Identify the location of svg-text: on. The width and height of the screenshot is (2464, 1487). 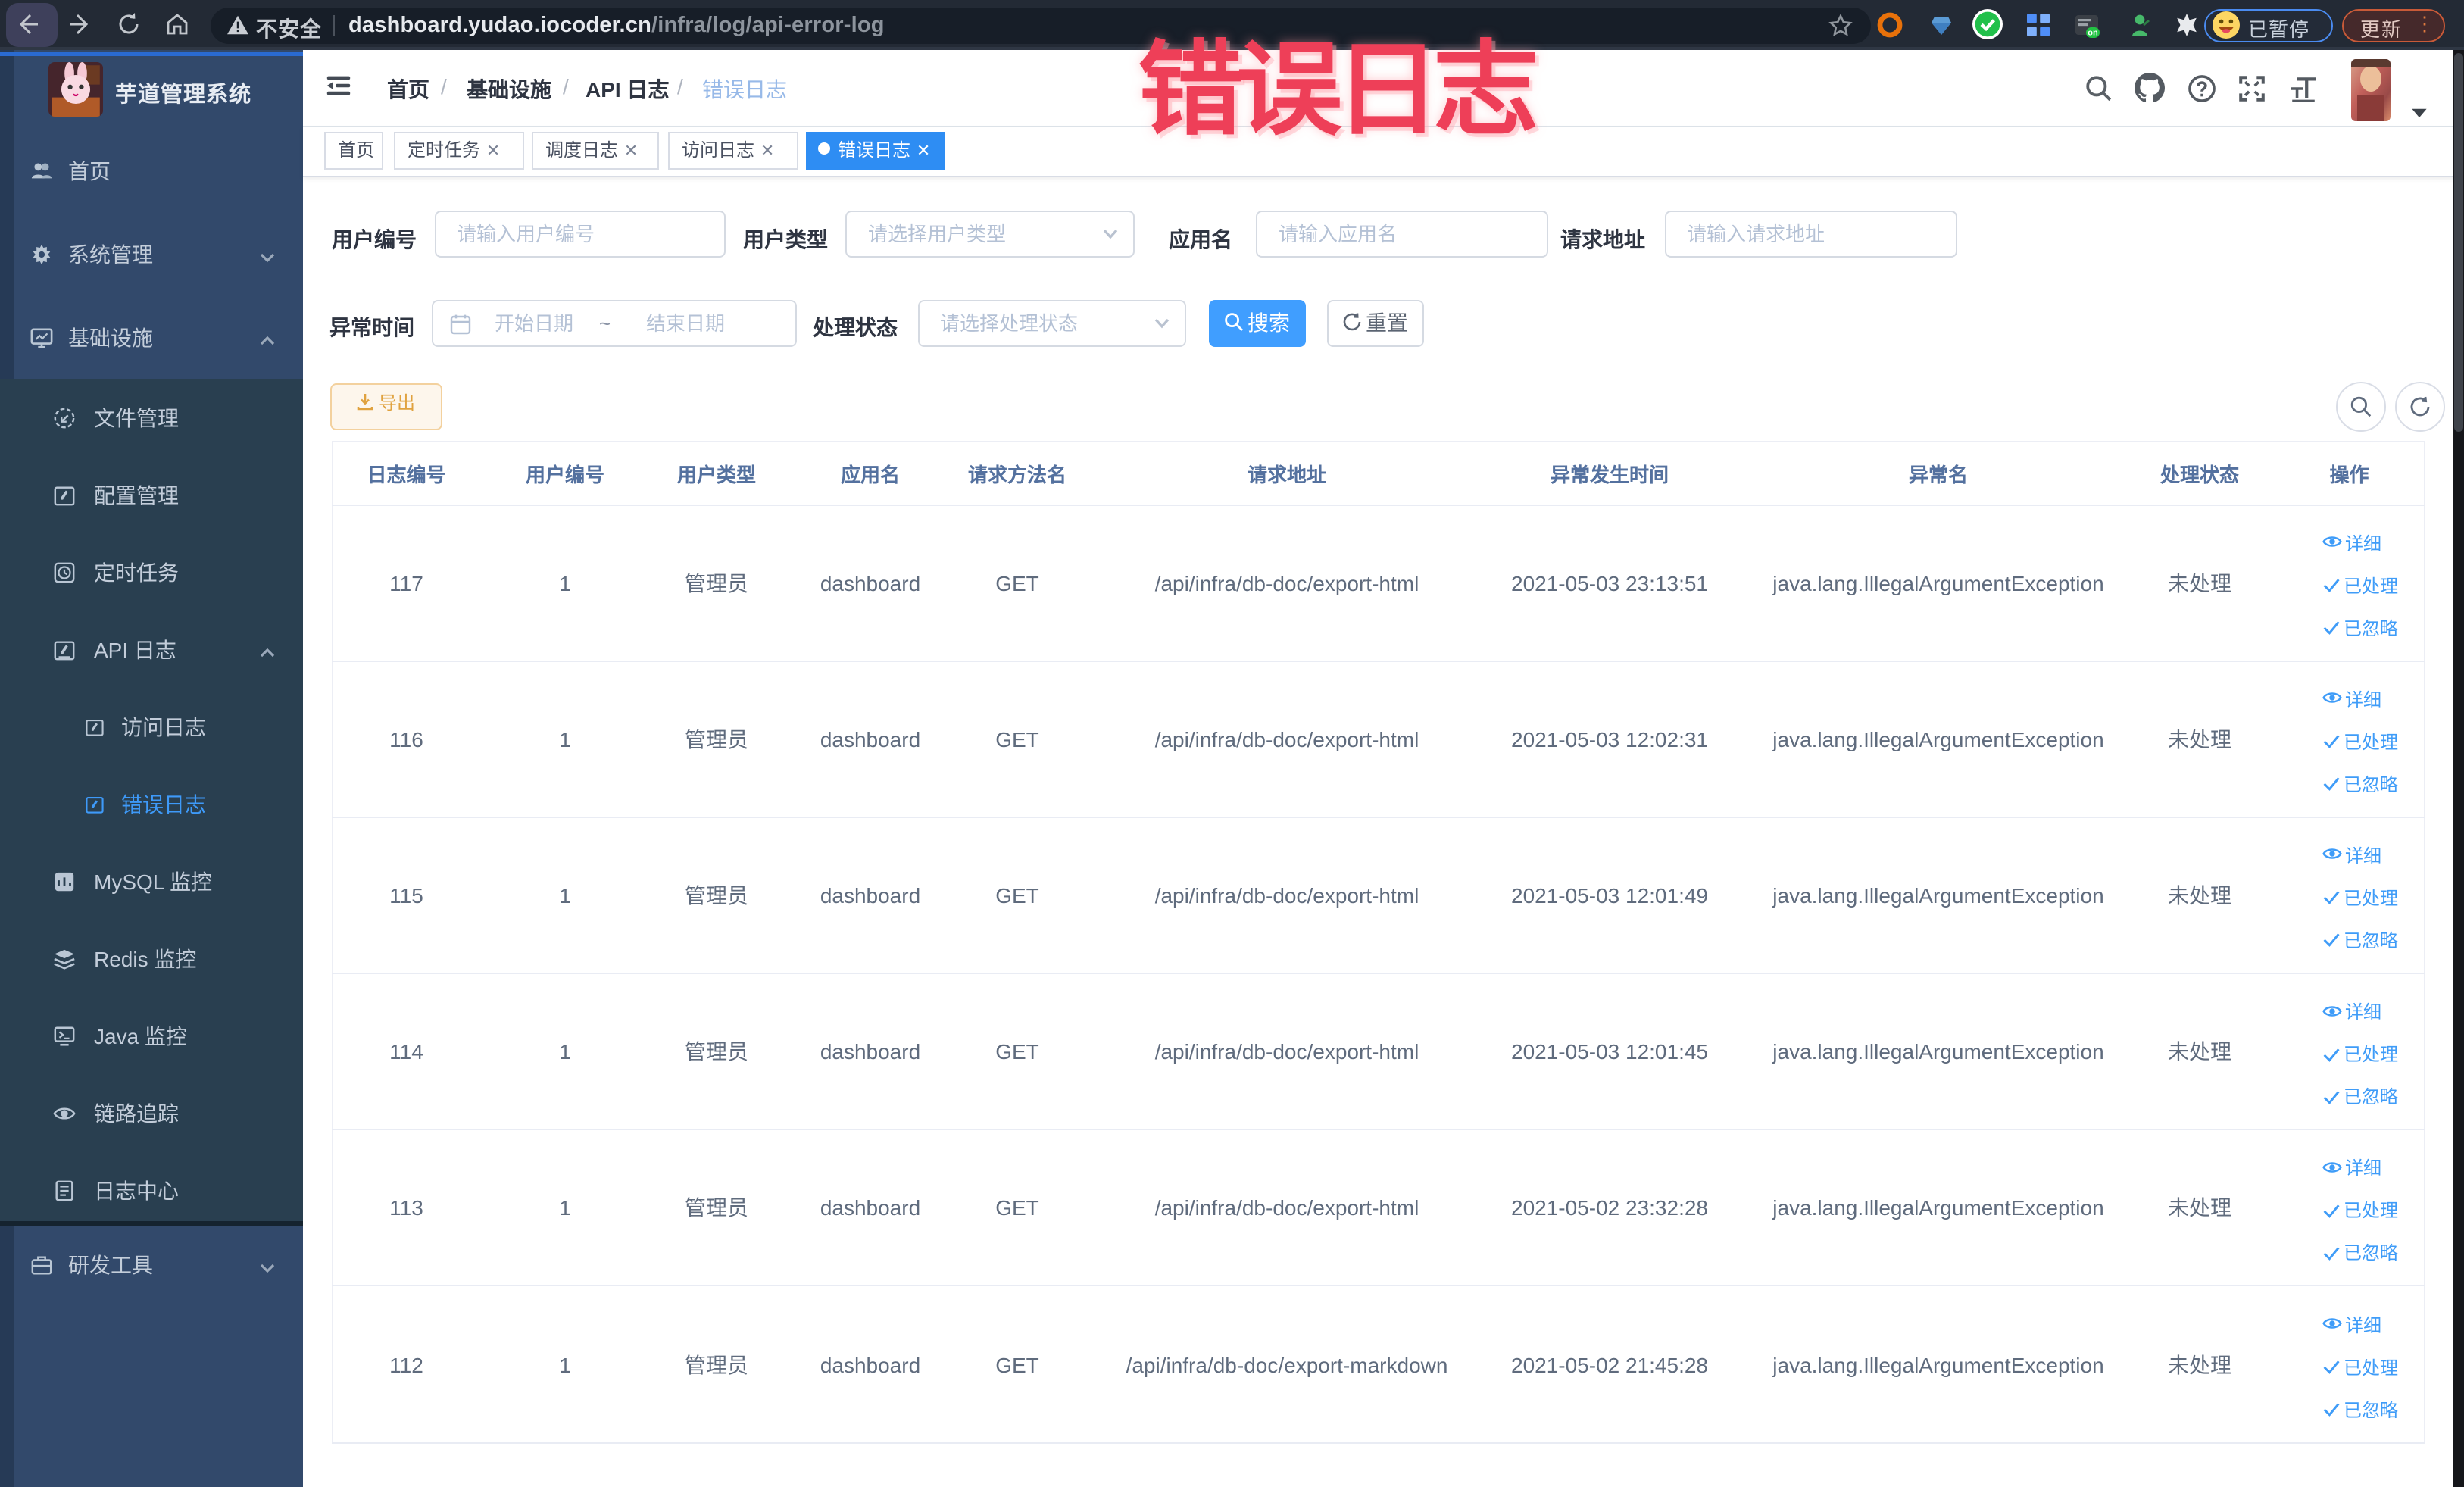
(2093, 32).